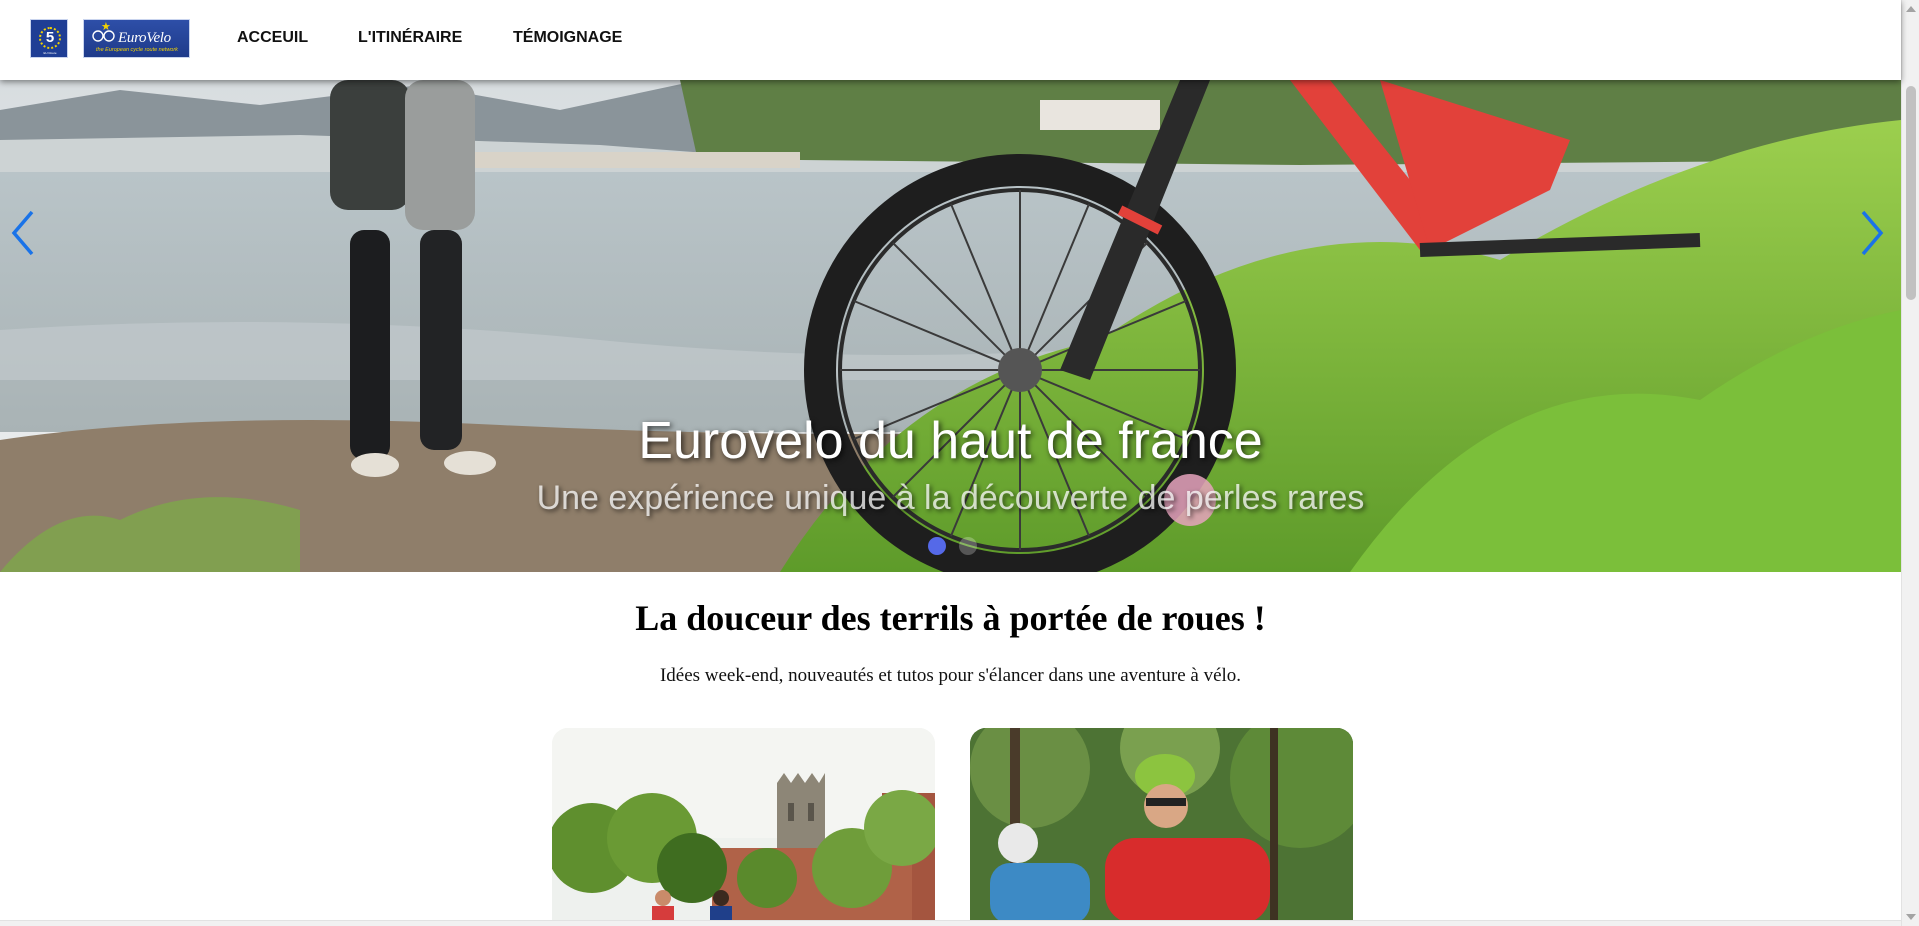 The image size is (1919, 926). What do you see at coordinates (1911, 917) in the screenshot?
I see `scroll-down-arrow-icon` at bounding box center [1911, 917].